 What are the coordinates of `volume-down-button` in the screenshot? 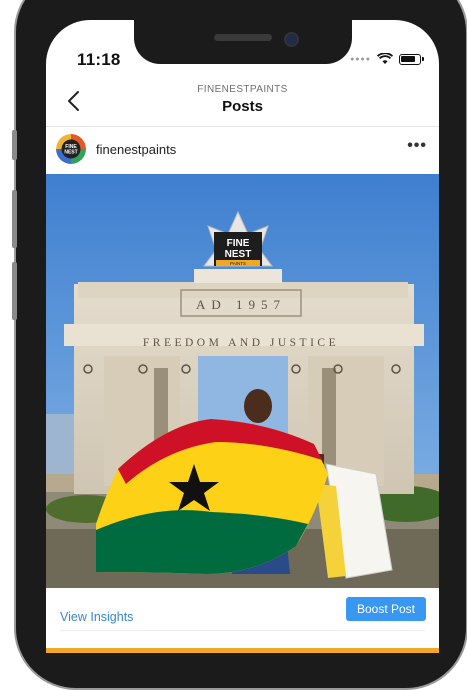 It's located at (14, 291).